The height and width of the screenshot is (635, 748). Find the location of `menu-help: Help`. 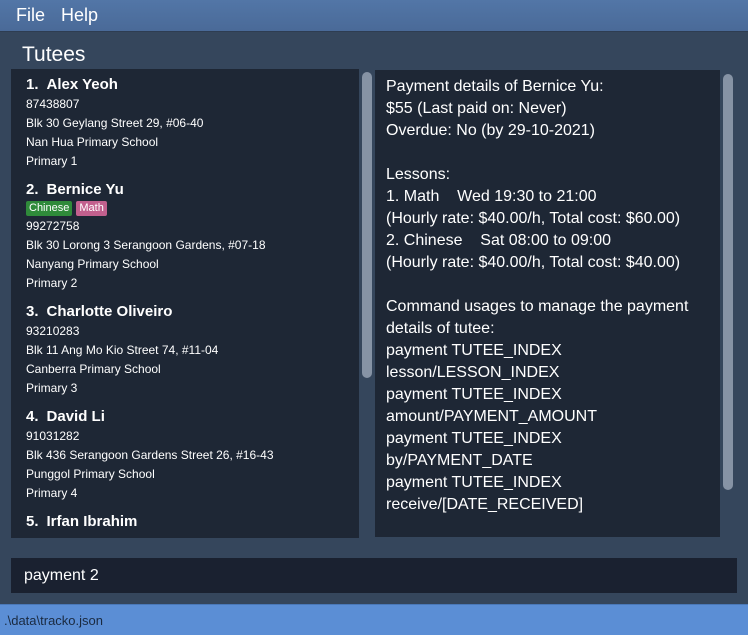

menu-help: Help is located at coordinates (79, 15).